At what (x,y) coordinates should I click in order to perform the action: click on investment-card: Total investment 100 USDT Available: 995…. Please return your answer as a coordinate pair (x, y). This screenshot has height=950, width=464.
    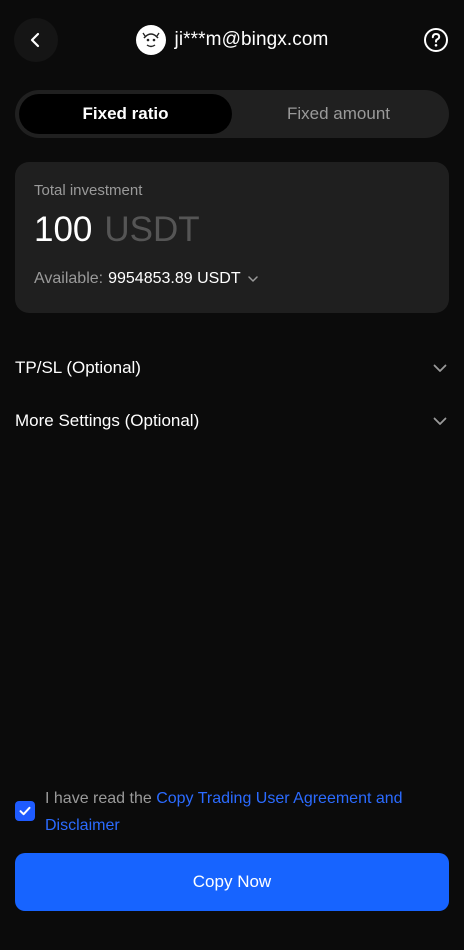
    Looking at the image, I should click on (232, 237).